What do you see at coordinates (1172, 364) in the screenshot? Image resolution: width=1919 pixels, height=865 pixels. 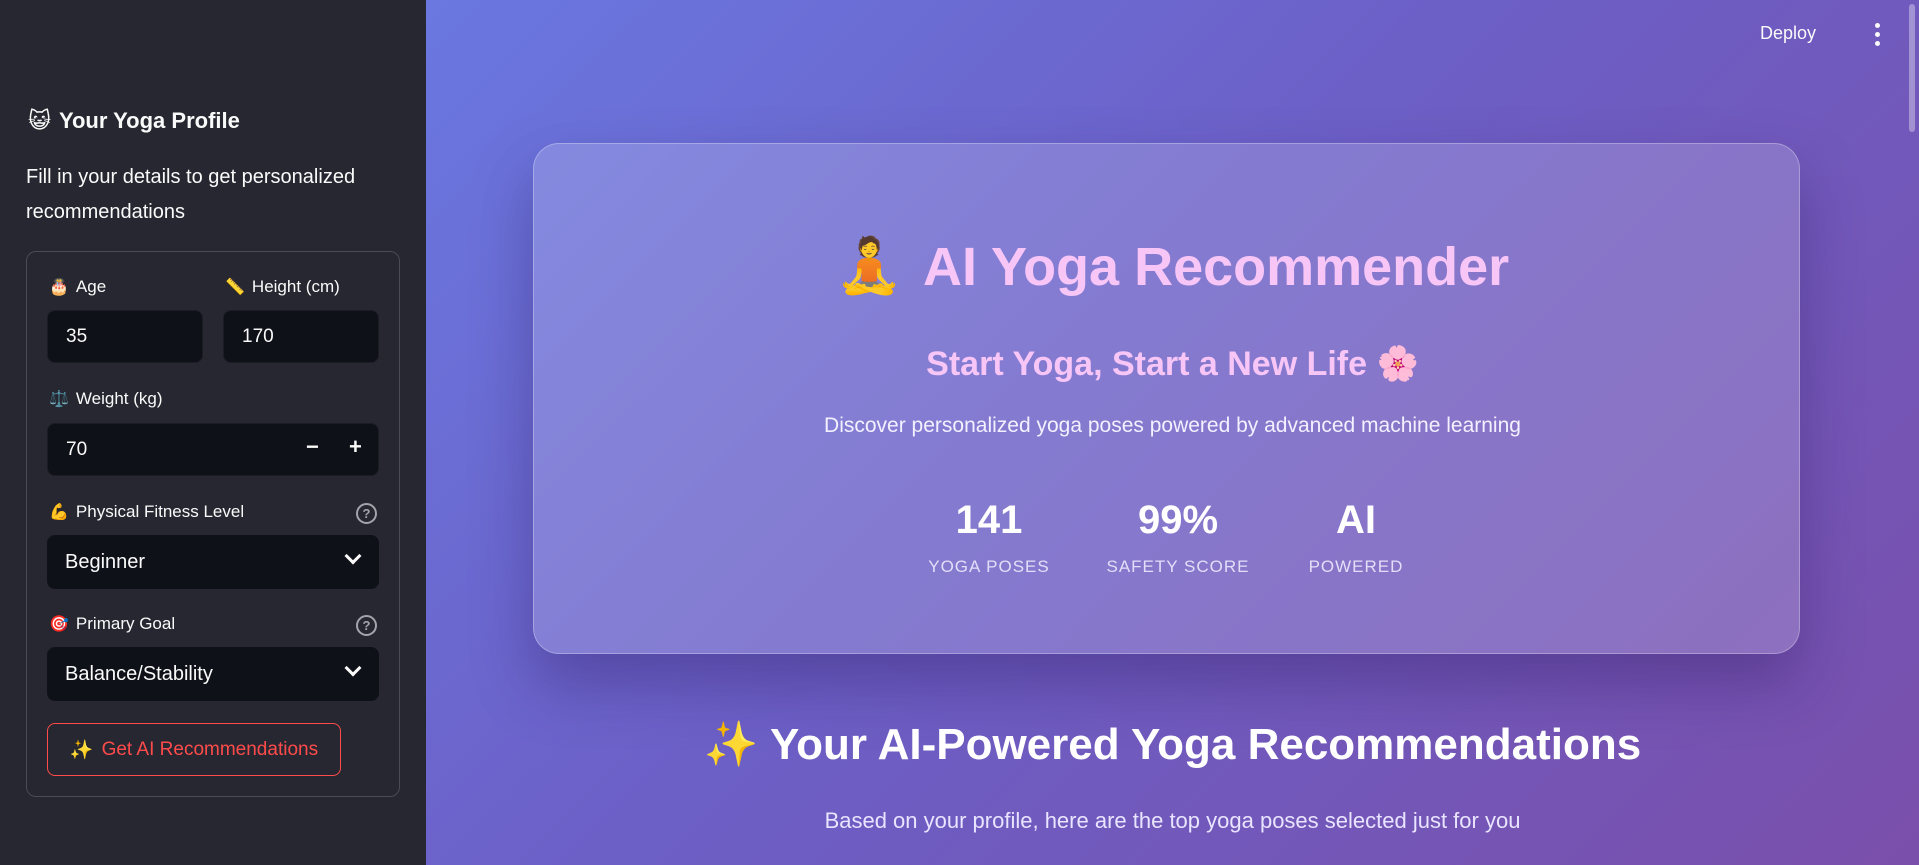 I see `hero-subtitle: Start Yoga, Start a New Life 🌸` at bounding box center [1172, 364].